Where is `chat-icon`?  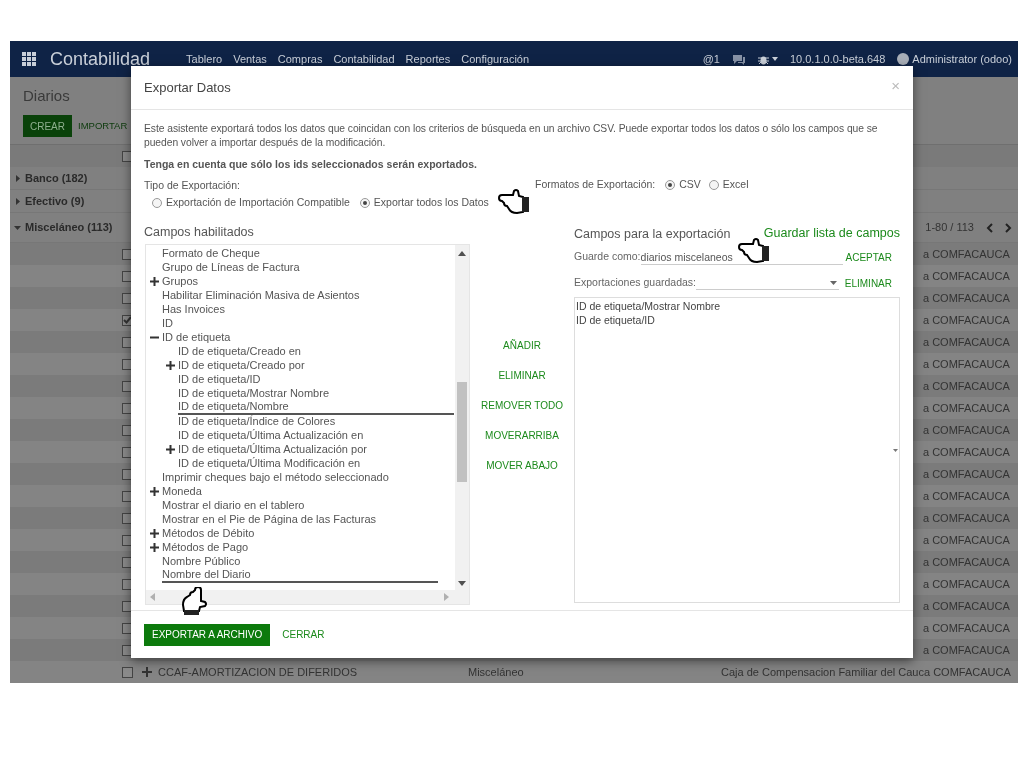
chat-icon is located at coordinates (738, 59).